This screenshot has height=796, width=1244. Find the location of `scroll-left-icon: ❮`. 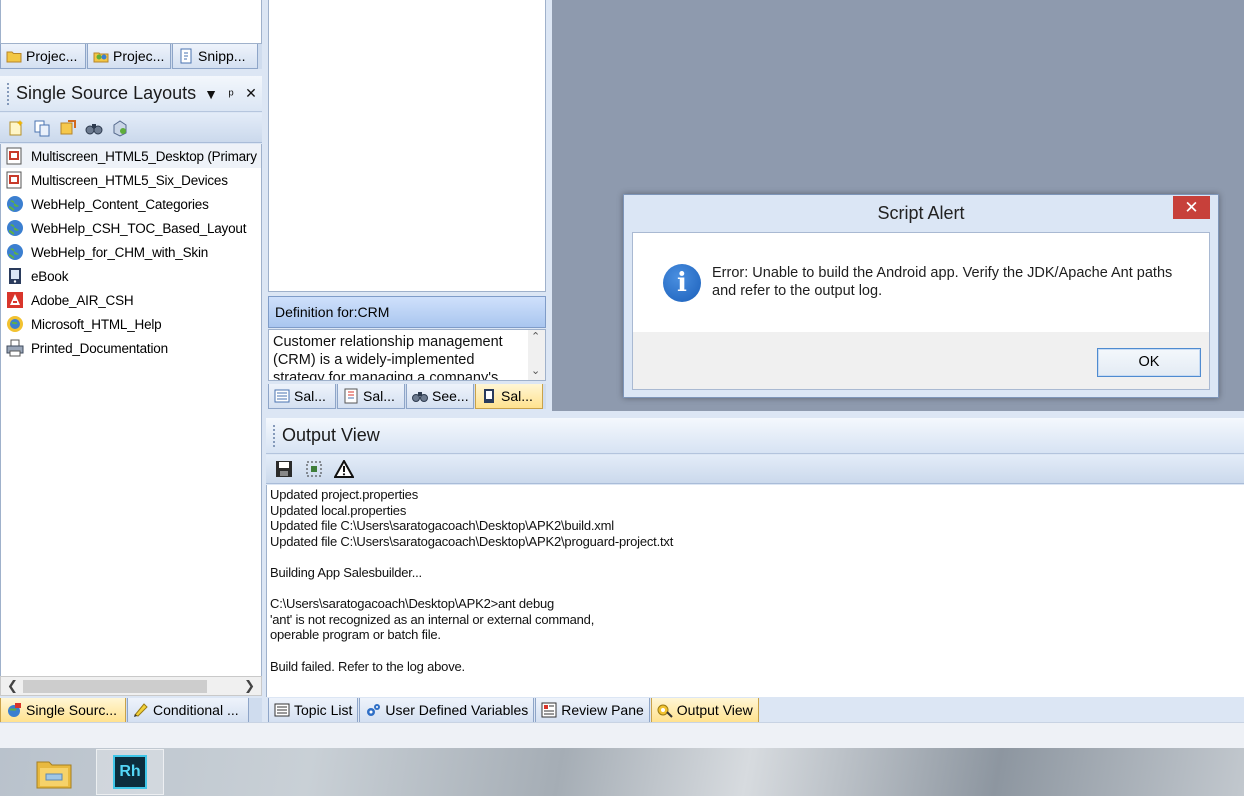

scroll-left-icon: ❮ is located at coordinates (12, 686).